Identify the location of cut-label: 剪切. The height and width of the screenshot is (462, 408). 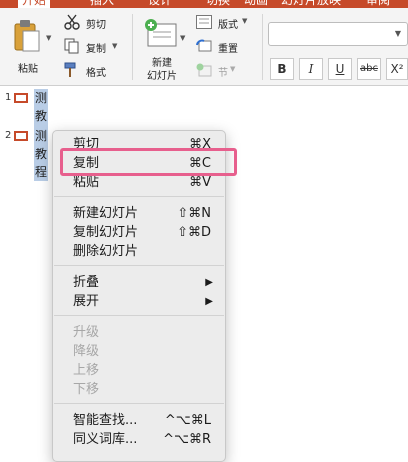
(96, 25).